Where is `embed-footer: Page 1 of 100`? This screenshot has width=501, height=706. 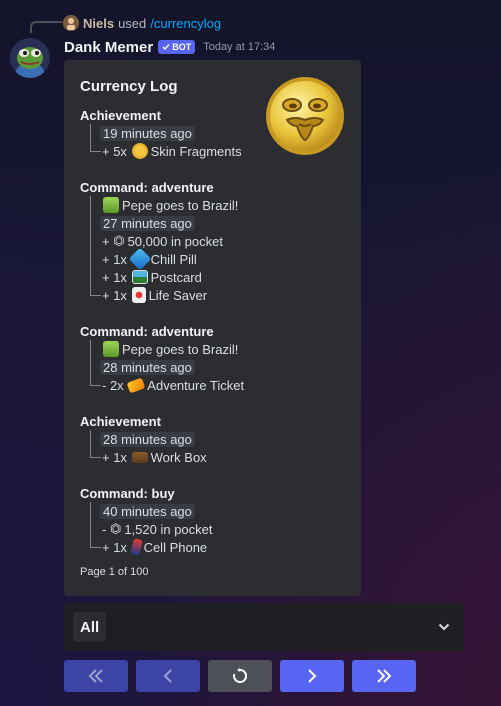 embed-footer: Page 1 of 100 is located at coordinates (114, 572).